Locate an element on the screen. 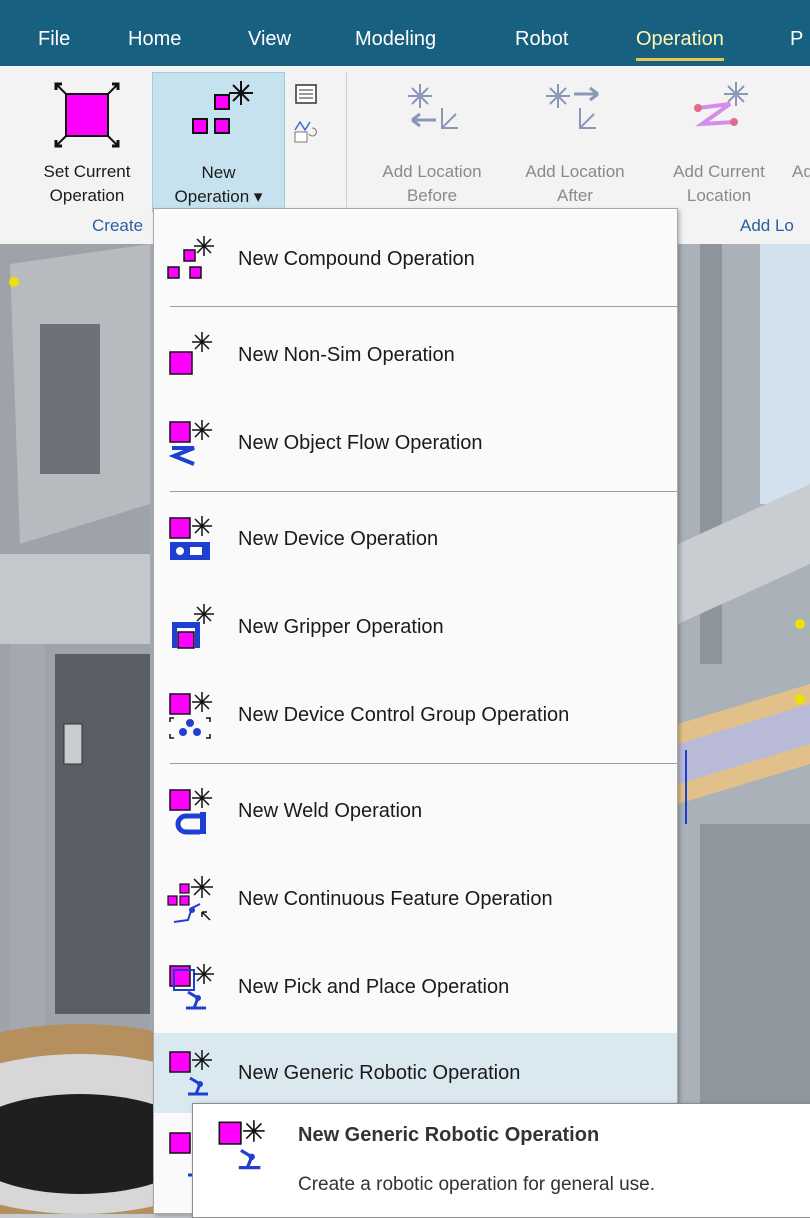 This screenshot has width=810, height=1218. menu-item-device-control-group: New Device Control Group Operation is located at coordinates (415, 715).